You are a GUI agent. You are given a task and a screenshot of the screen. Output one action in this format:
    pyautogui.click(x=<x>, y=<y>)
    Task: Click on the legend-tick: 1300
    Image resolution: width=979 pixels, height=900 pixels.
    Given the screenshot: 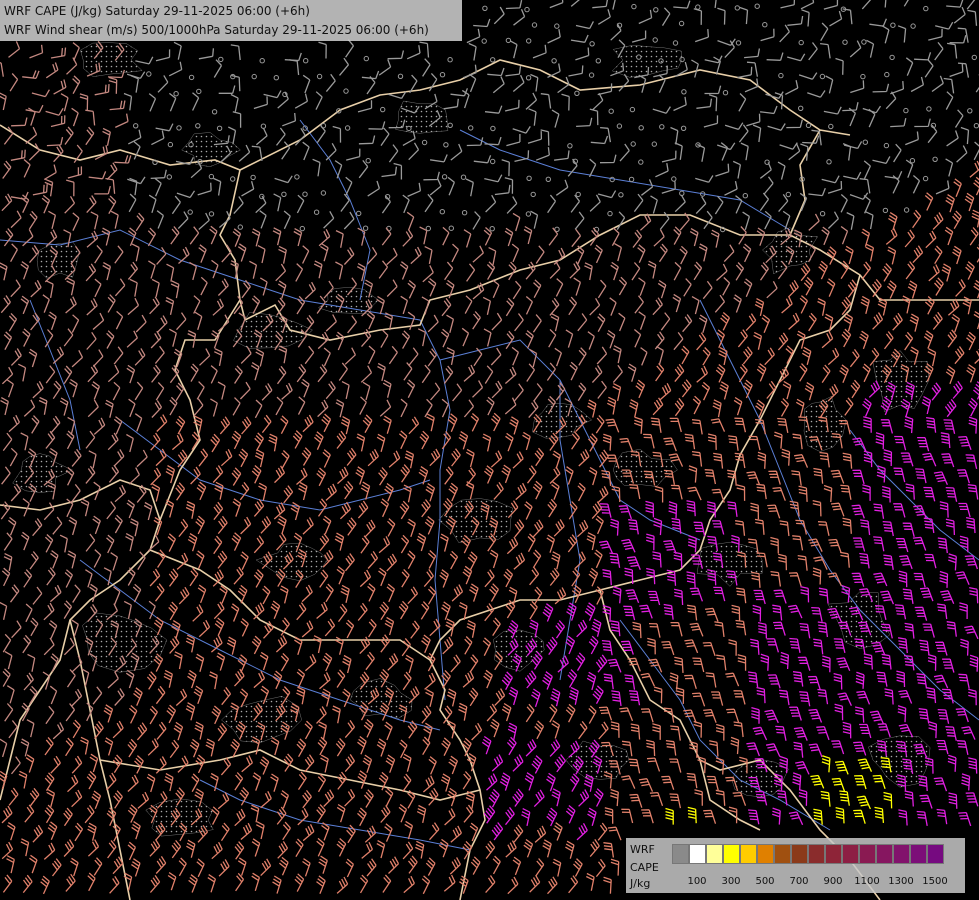 What is the action you would take?
    pyautogui.click(x=901, y=881)
    